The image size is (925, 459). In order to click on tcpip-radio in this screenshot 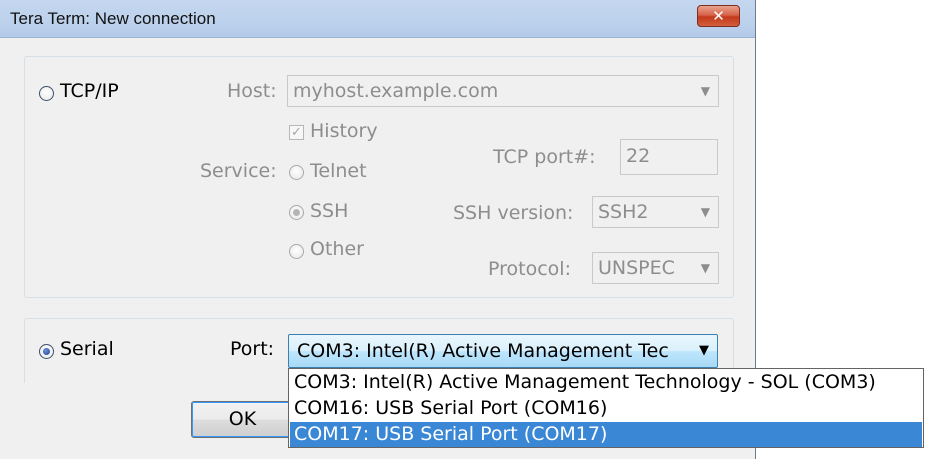, I will do `click(46, 93)`.